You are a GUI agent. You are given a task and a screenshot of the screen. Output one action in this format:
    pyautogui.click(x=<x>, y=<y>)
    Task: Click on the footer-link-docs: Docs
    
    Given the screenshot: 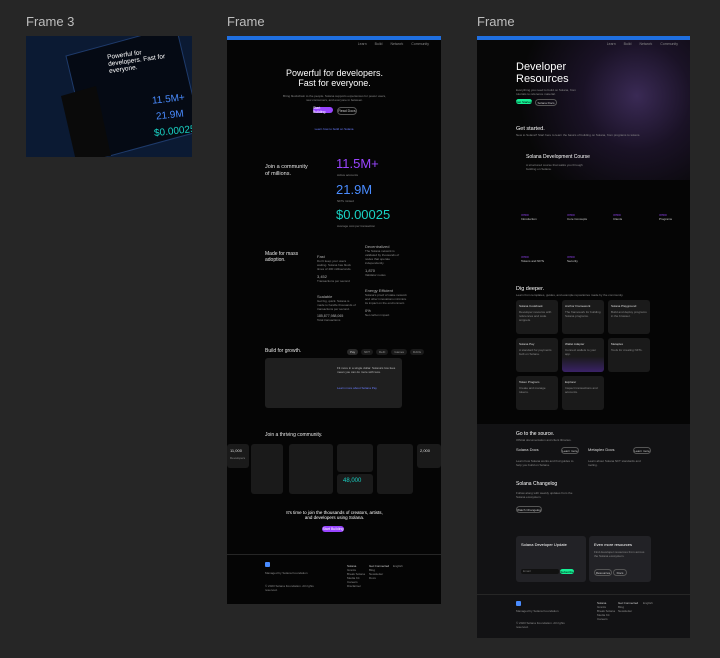 What is the action you would take?
    pyautogui.click(x=379, y=578)
    